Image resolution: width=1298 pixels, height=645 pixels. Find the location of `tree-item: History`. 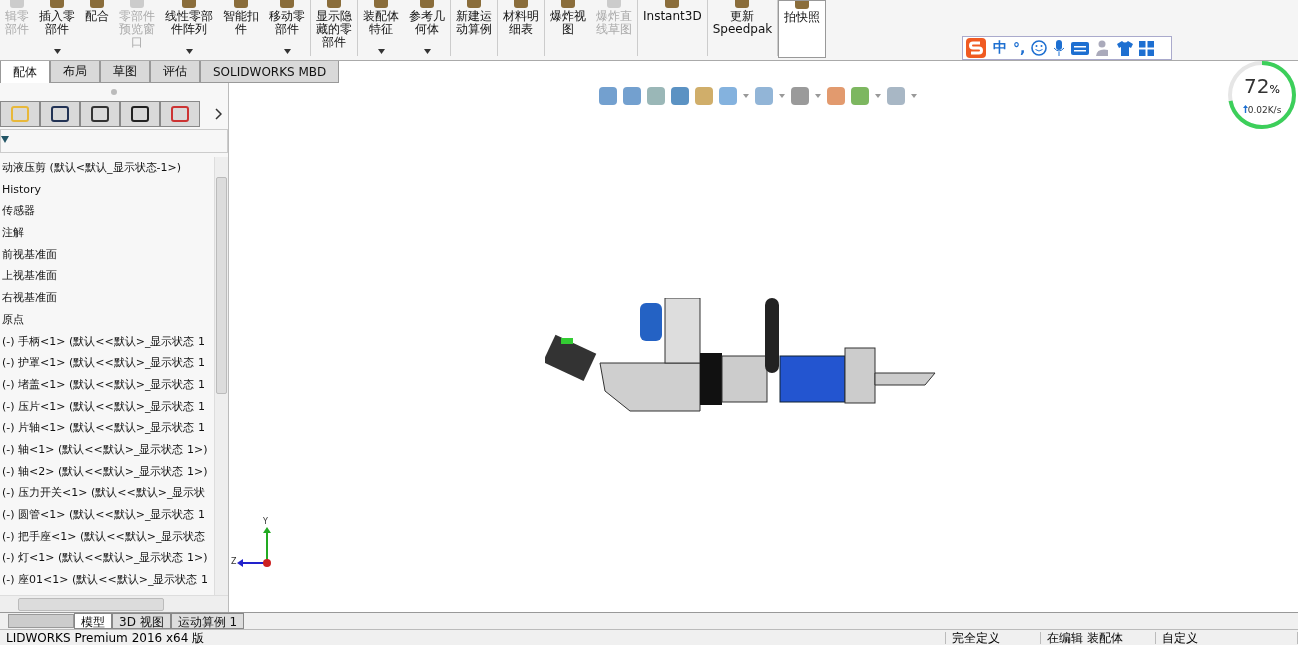

tree-item: History is located at coordinates (107, 189).